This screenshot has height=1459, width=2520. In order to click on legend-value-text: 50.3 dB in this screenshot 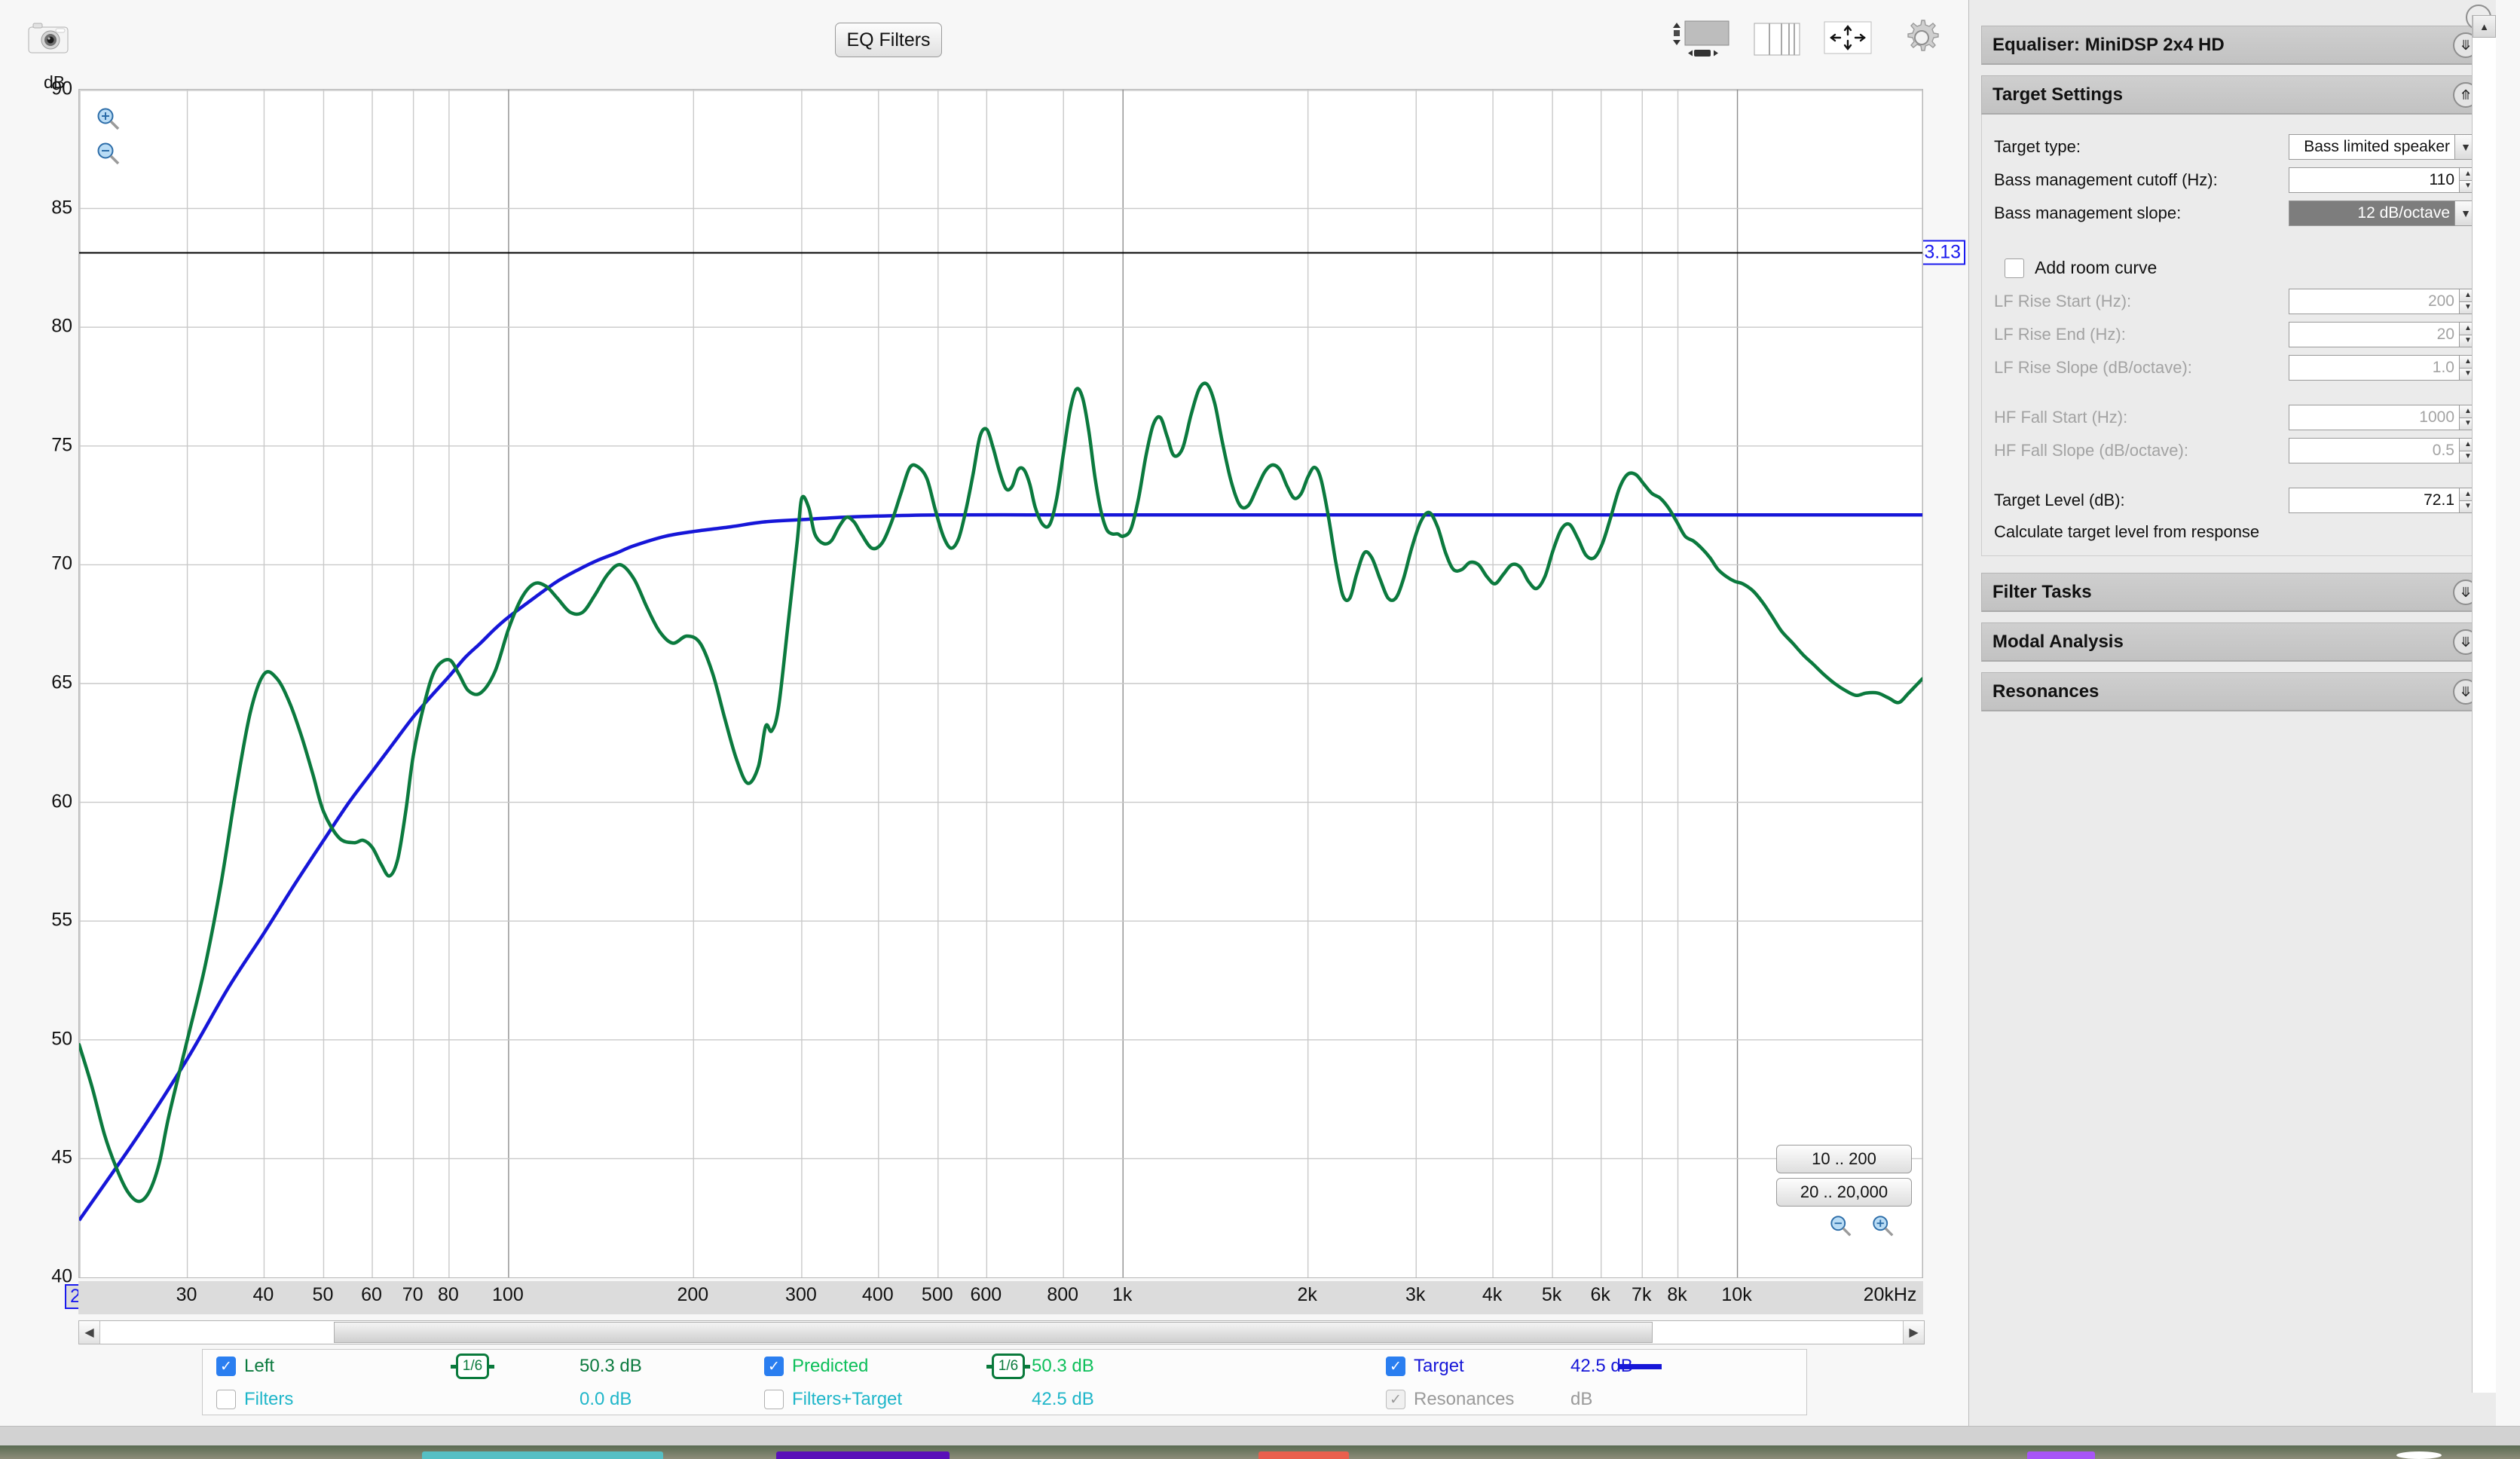, I will do `click(1063, 1366)`.